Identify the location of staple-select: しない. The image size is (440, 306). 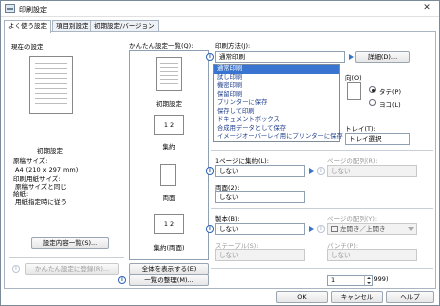
(260, 255).